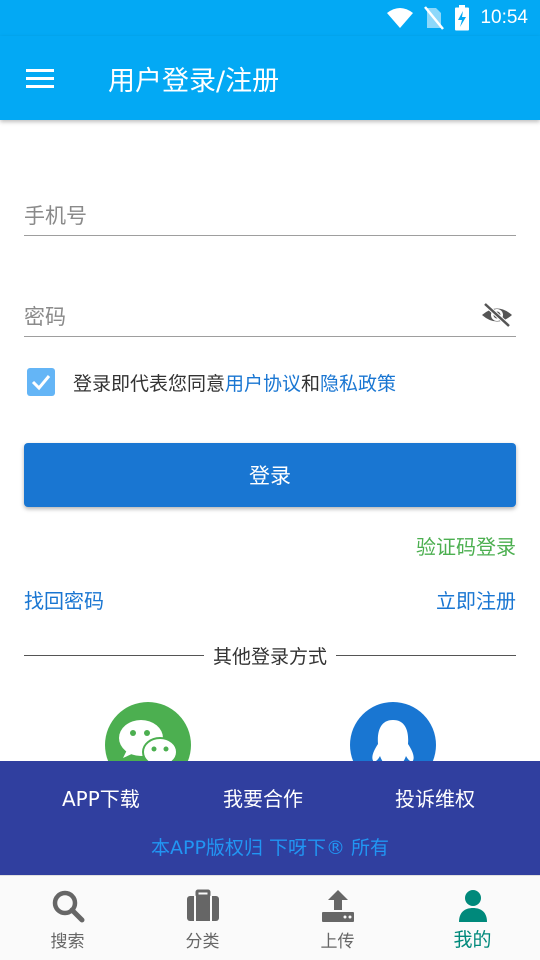  What do you see at coordinates (202, 942) in the screenshot?
I see `nav-label-category: 分类` at bounding box center [202, 942].